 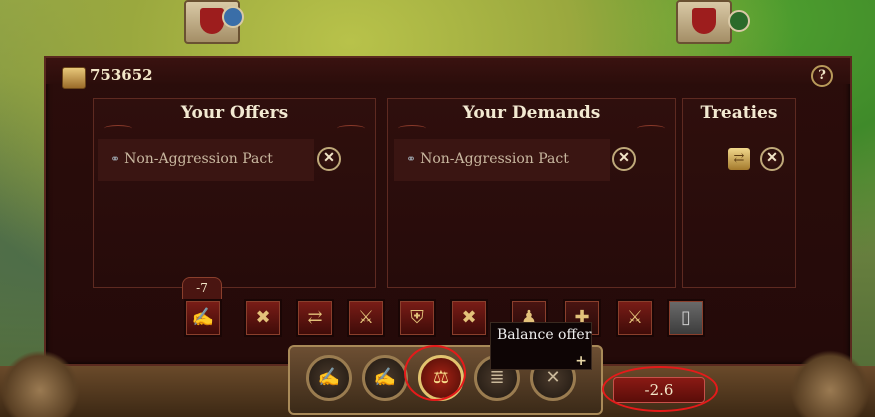 What do you see at coordinates (263, 318) in the screenshot?
I see `broken-handshake-icon: ✖` at bounding box center [263, 318].